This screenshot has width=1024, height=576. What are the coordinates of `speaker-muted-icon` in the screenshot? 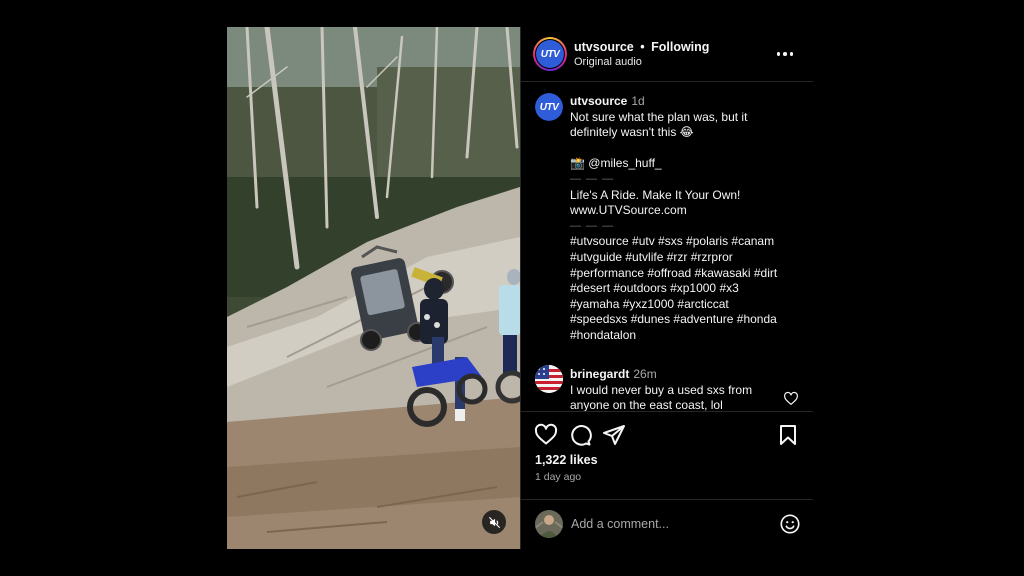 It's located at (494, 522).